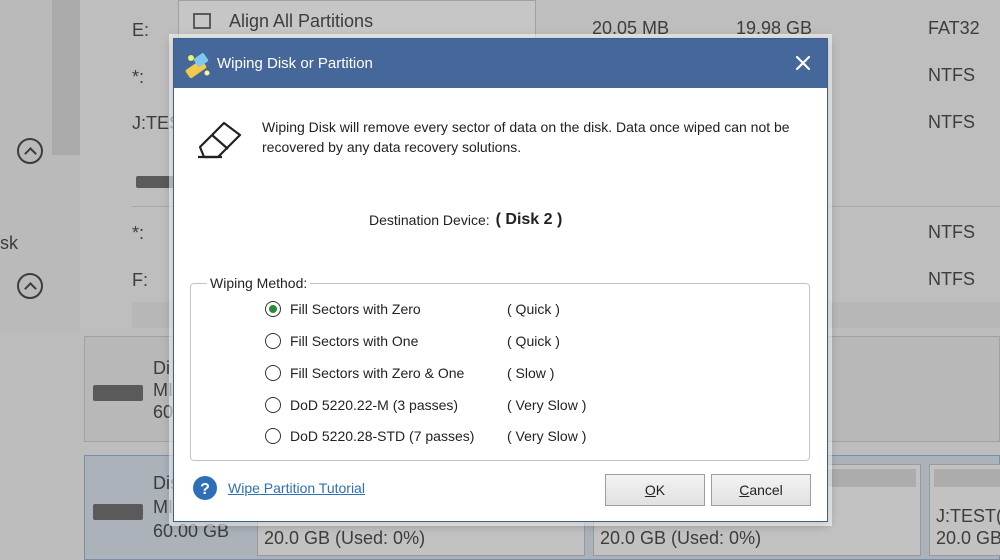 The width and height of the screenshot is (1000, 560). I want to click on dialog-title: Wiping Disk or Partition, so click(295, 63).